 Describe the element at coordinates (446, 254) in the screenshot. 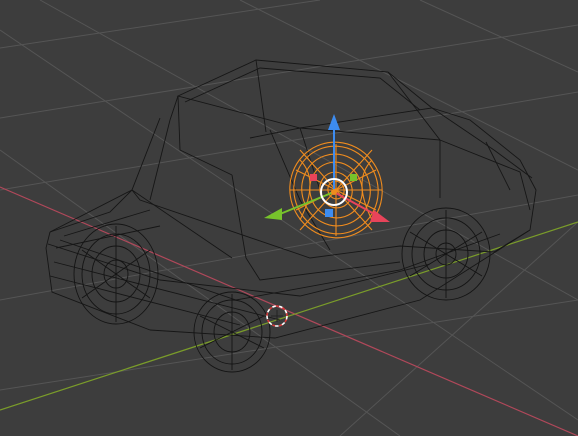

I see `rear-right-wheel` at that location.